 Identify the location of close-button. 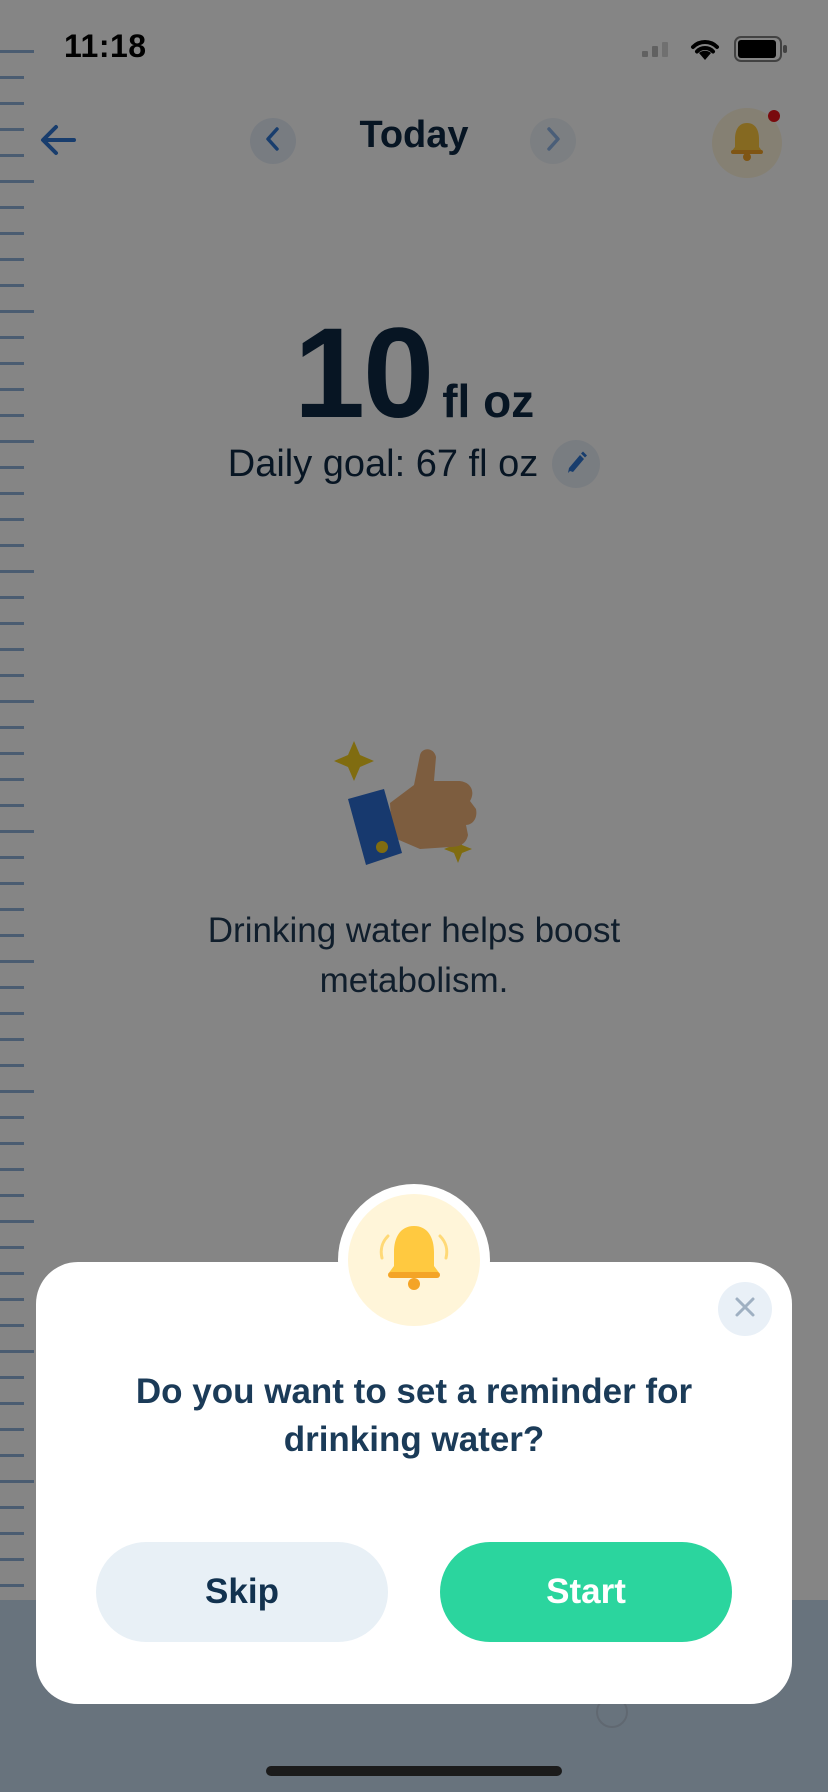
(745, 1309).